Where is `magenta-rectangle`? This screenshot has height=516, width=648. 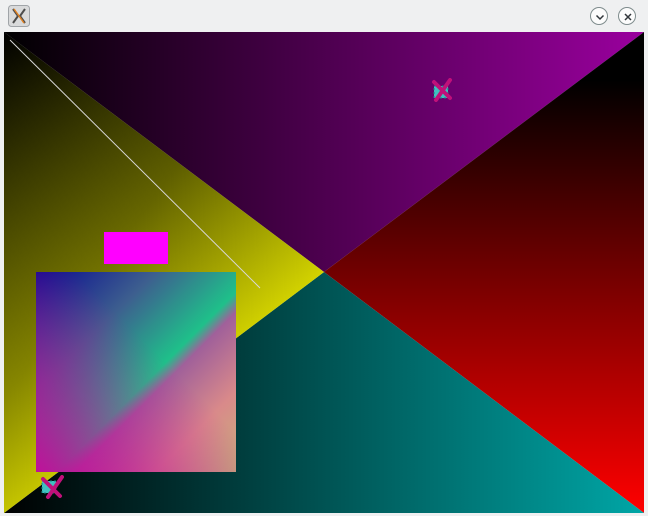 magenta-rectangle is located at coordinates (136, 248).